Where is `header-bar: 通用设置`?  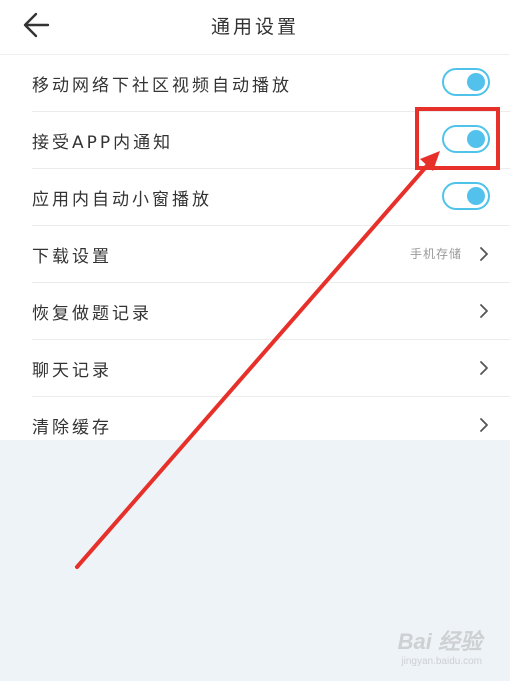 header-bar: 通用设置 is located at coordinates (255, 27).